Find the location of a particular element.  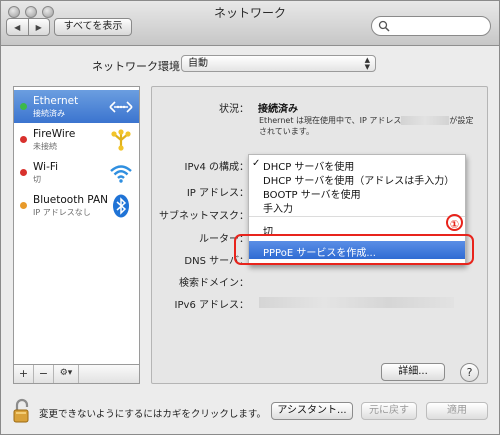

service-status: IP アドレスなし is located at coordinates (62, 212).